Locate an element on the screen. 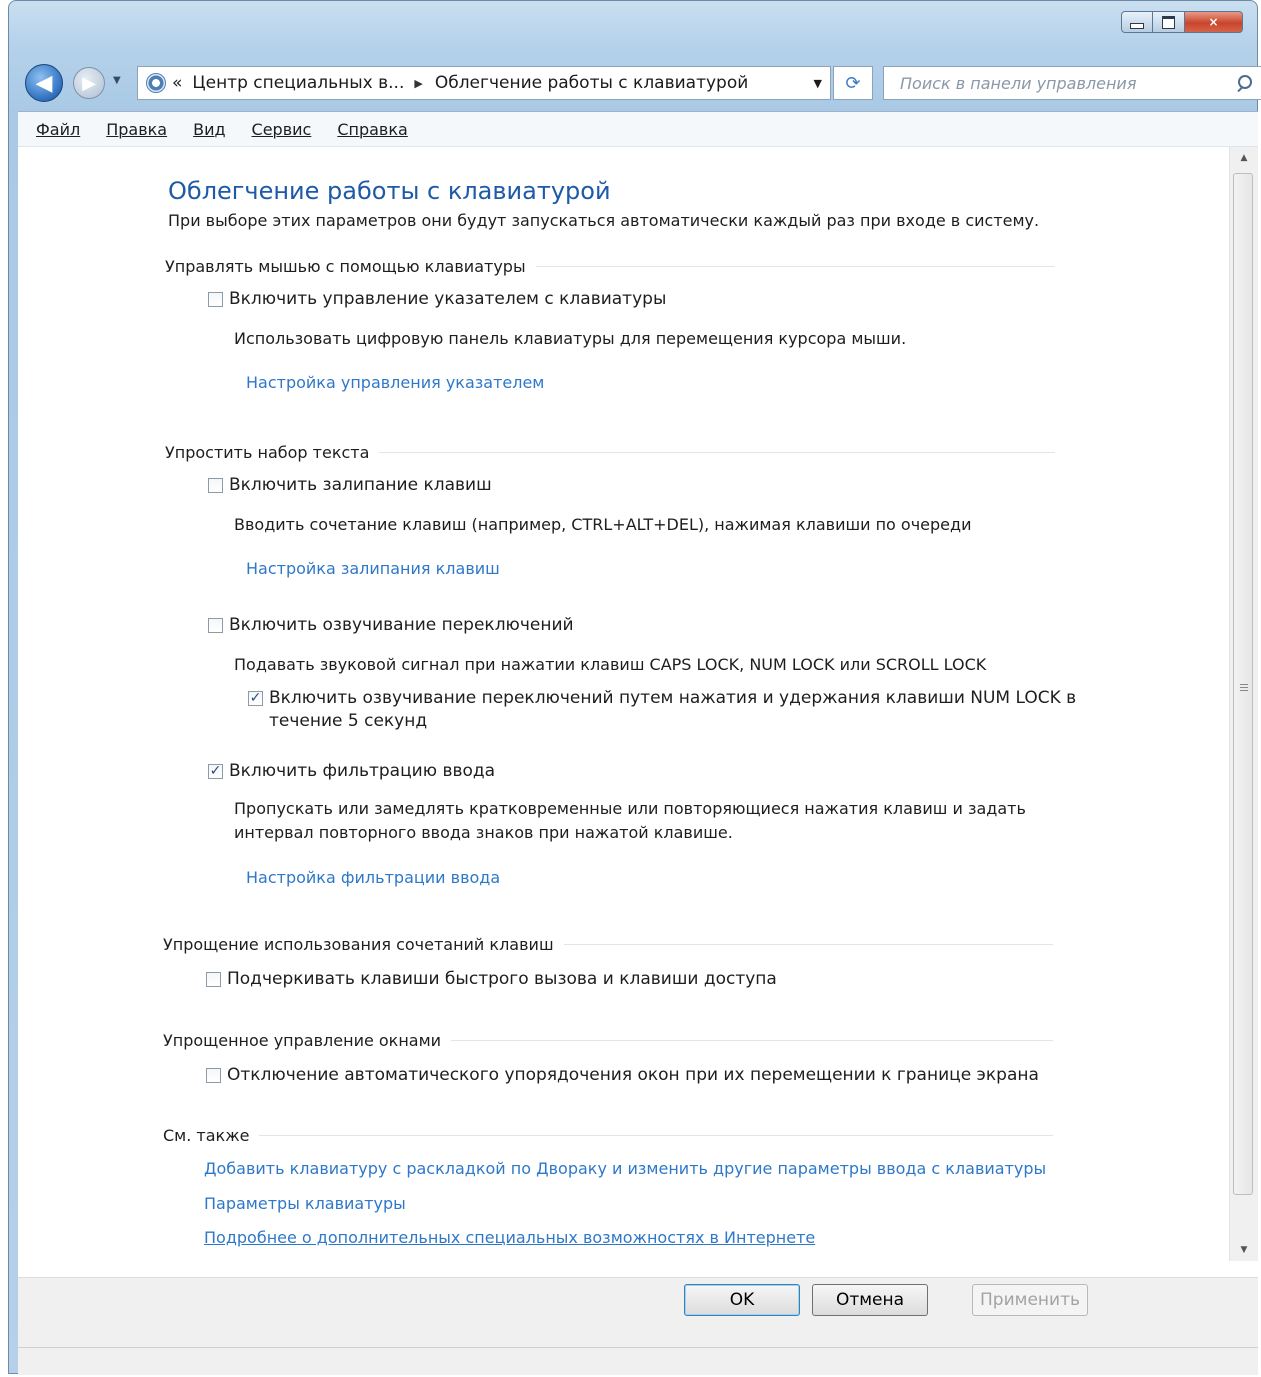 The height and width of the screenshot is (1377, 1261). scrollbar-thumb is located at coordinates (1243, 684).